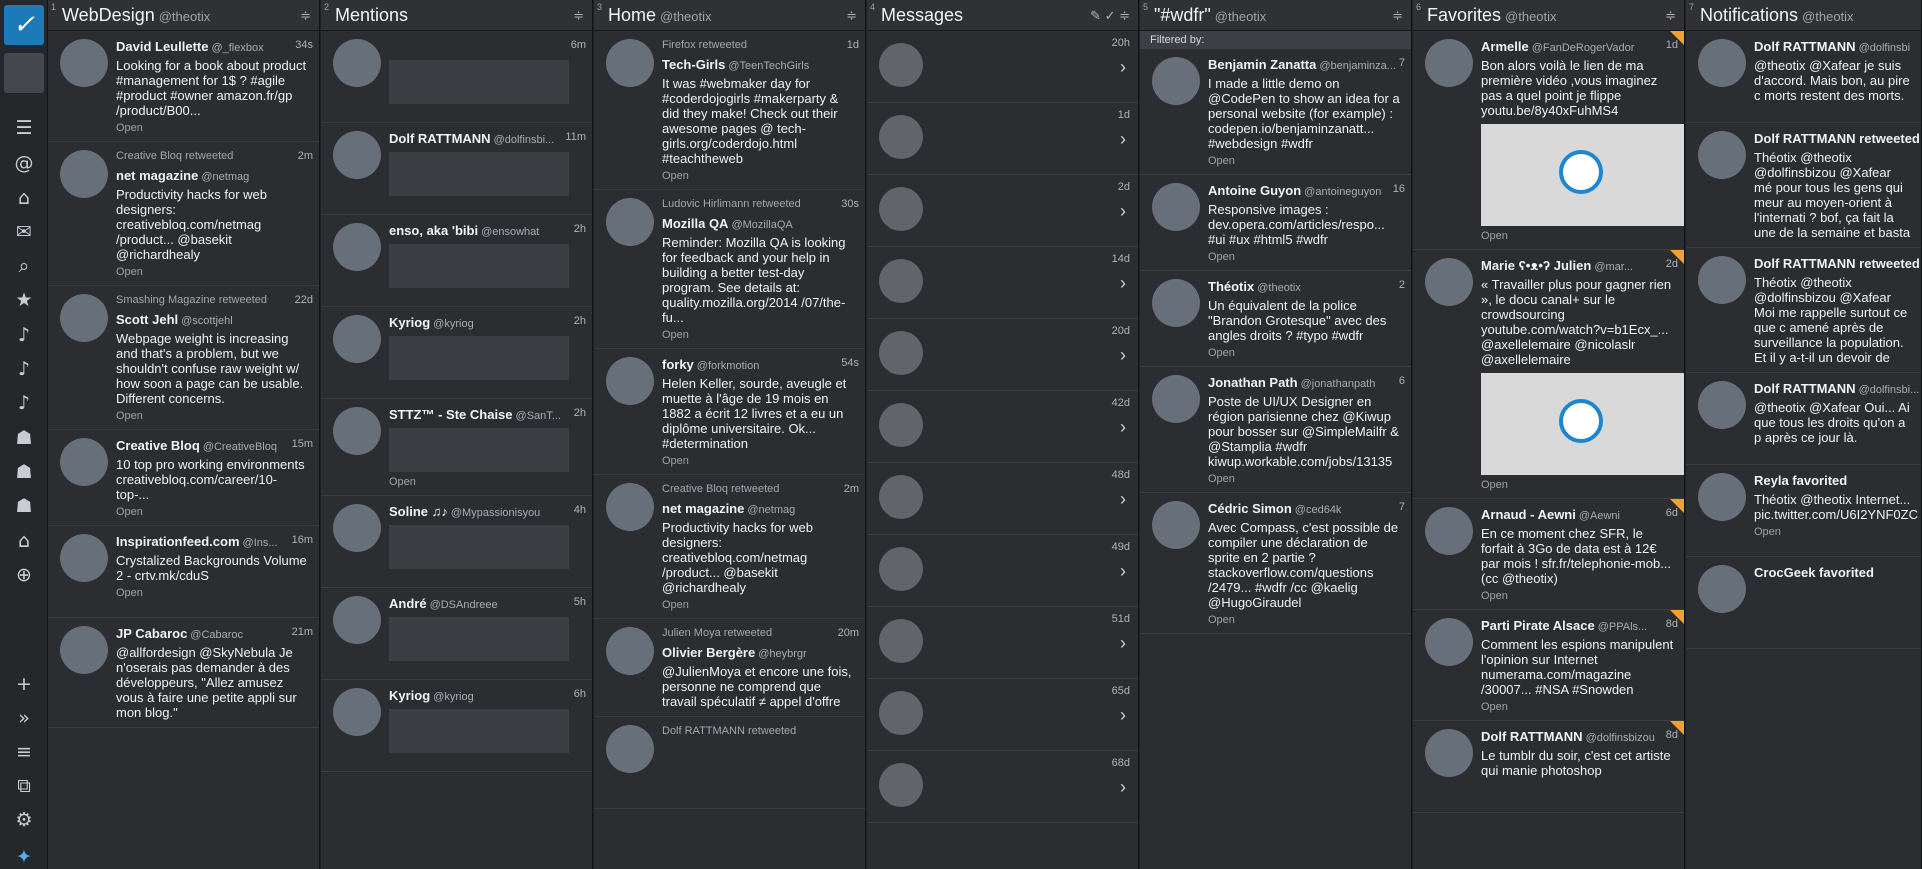  I want to click on tweet-author: Dolf RATTMANN retweeted, so click(1837, 263).